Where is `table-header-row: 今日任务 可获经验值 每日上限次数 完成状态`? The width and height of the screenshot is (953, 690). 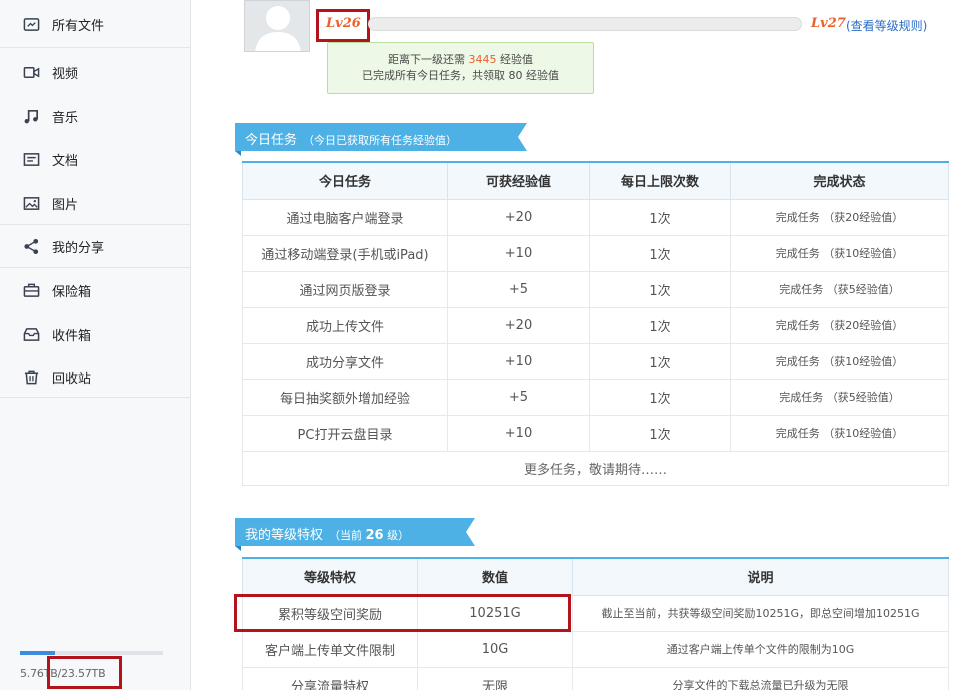 table-header-row: 今日任务 可获经验值 每日上限次数 完成状态 is located at coordinates (595, 180).